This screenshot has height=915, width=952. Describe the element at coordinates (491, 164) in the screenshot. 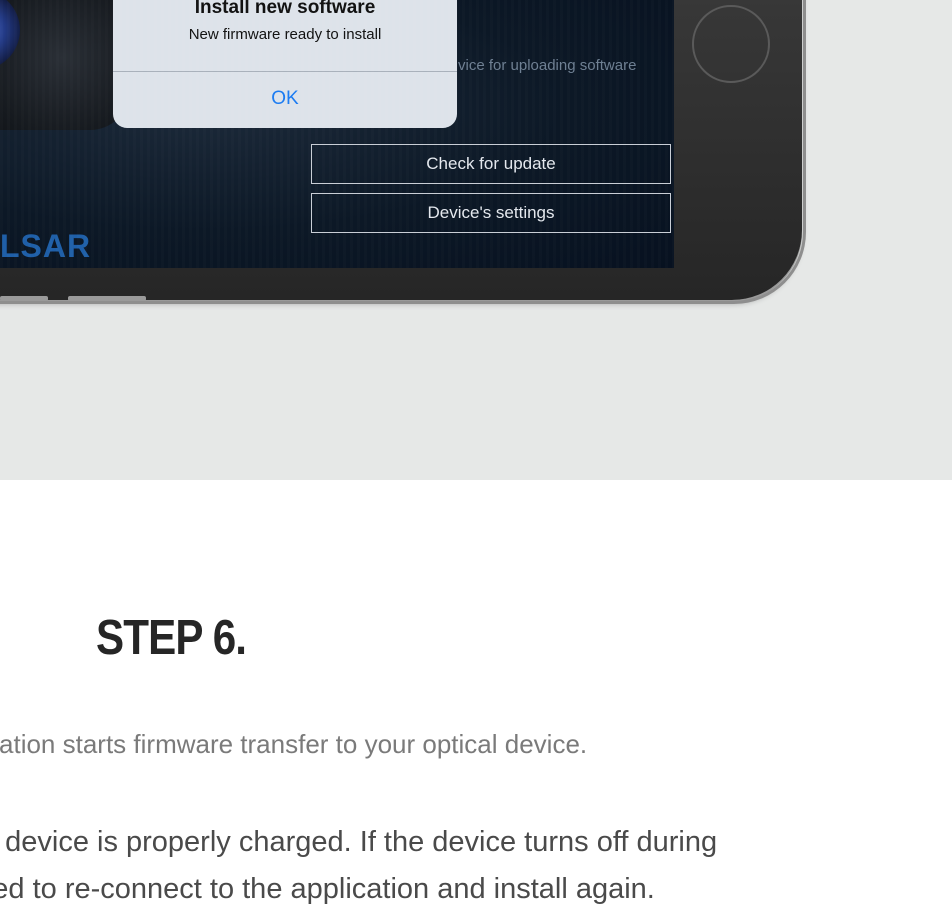

I see `check-for-update-button: Check for update` at that location.